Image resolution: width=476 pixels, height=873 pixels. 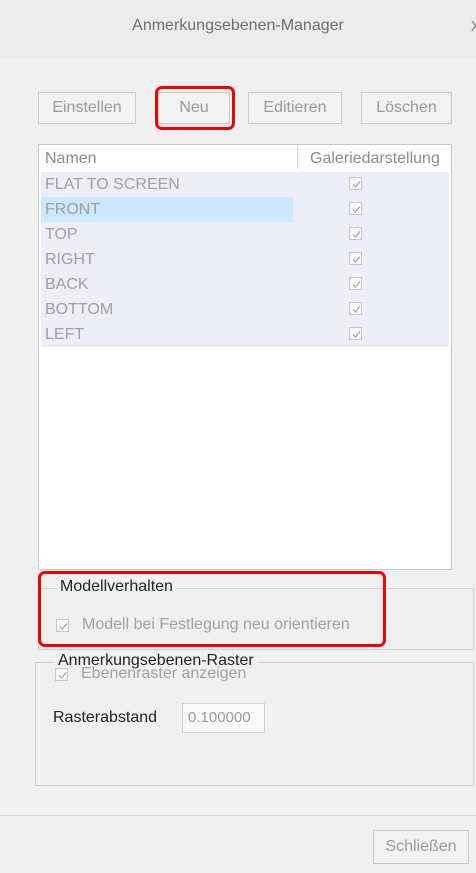 What do you see at coordinates (245, 209) in the screenshot?
I see `list-row: FRONT` at bounding box center [245, 209].